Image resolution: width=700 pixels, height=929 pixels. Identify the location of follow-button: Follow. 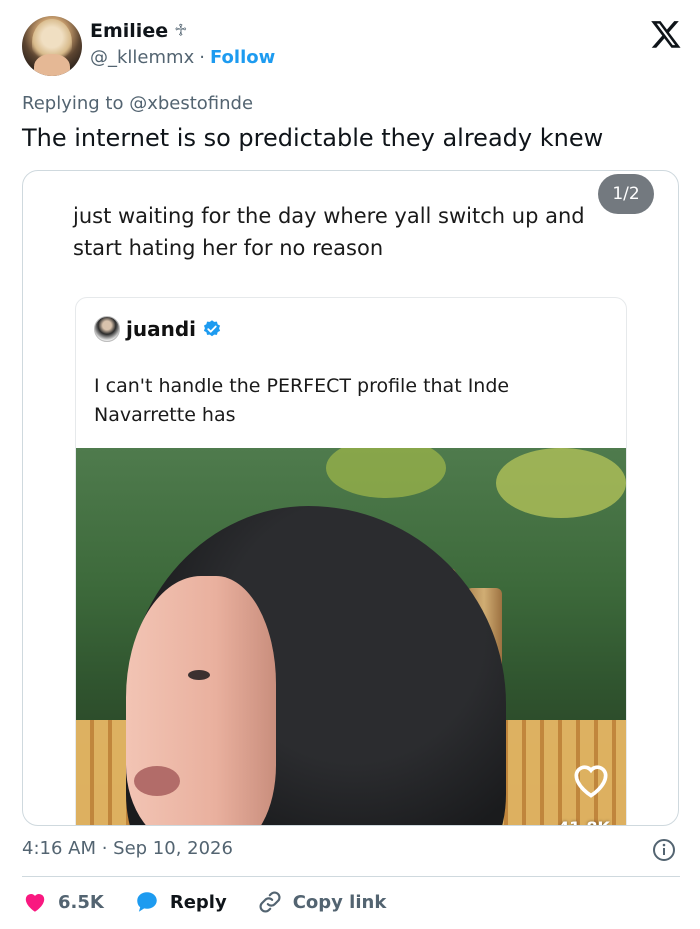
(242, 57).